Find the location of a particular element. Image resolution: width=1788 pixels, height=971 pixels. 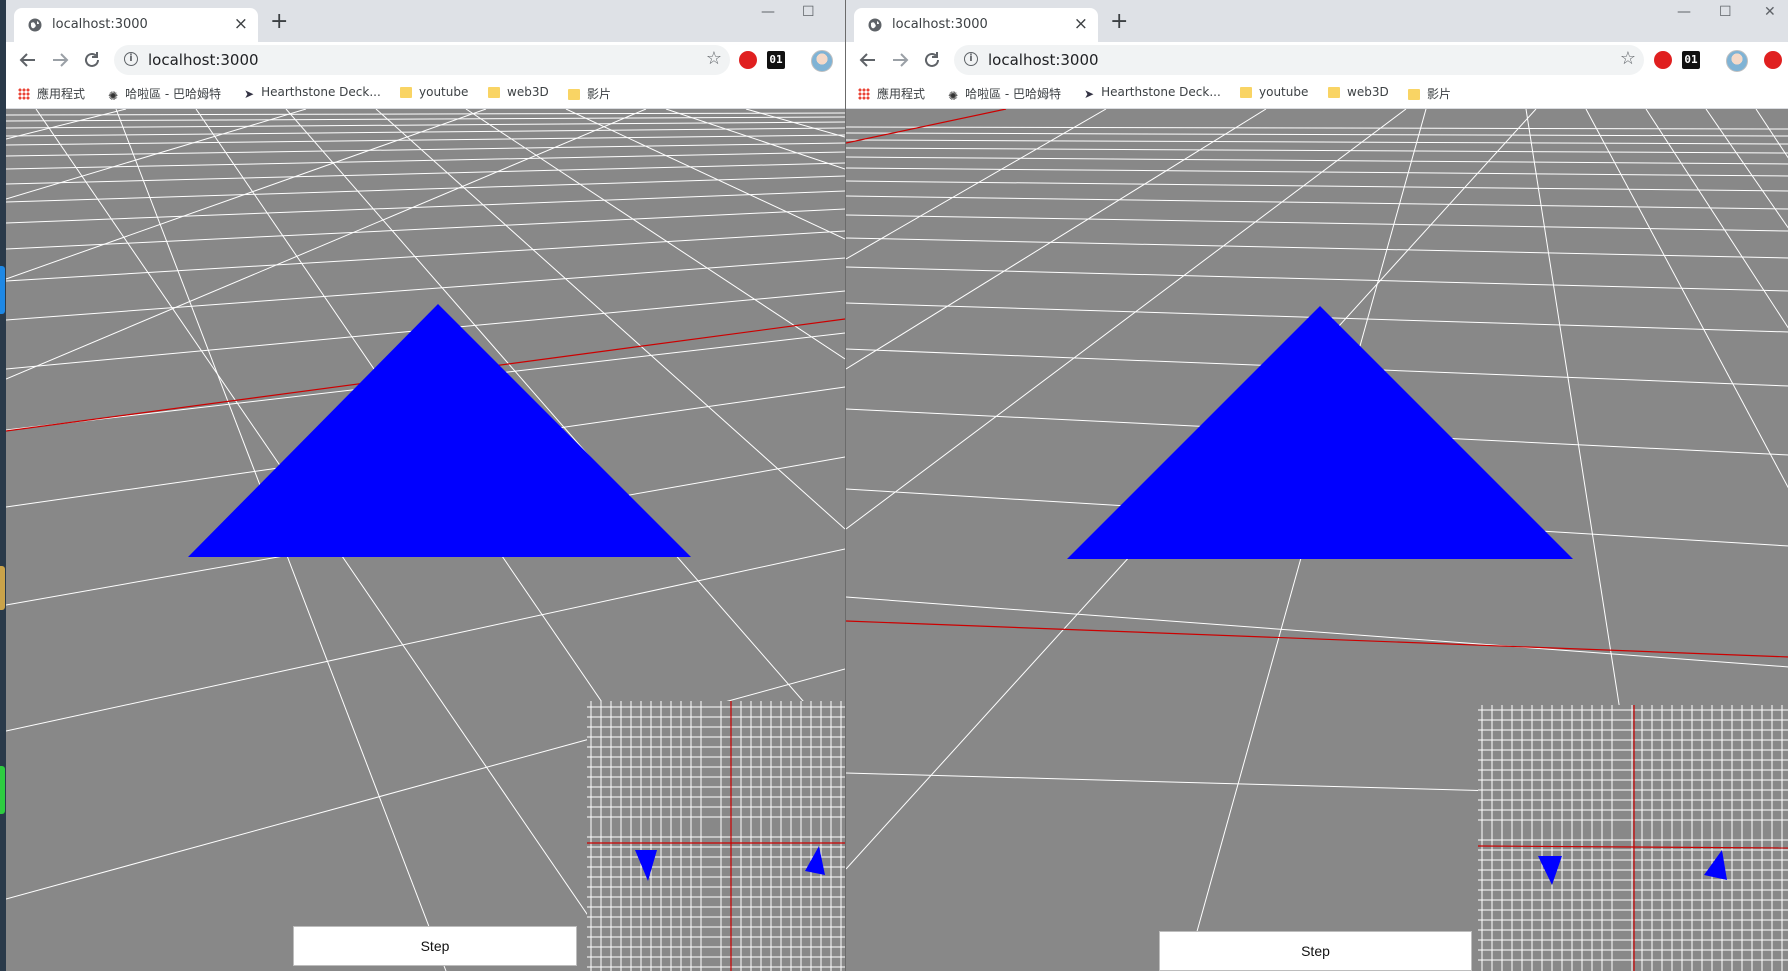

close-icon: ✕ is located at coordinates (1770, 12).